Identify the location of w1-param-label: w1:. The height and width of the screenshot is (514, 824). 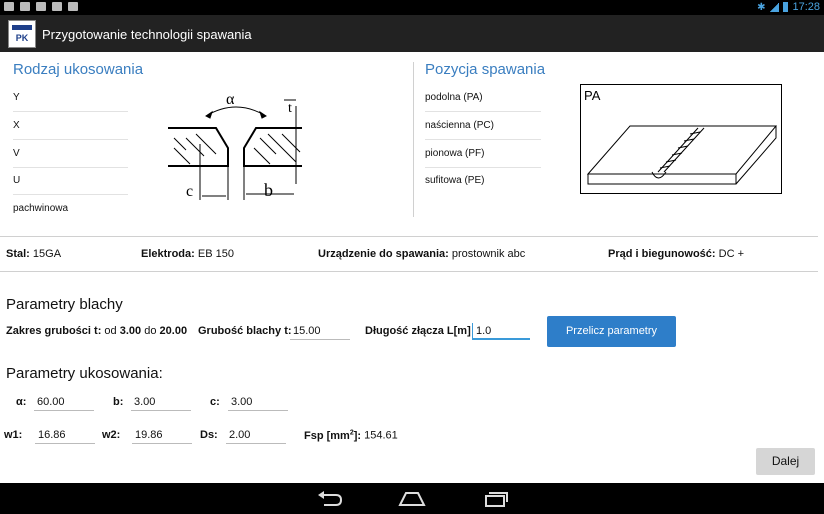
(13, 435).